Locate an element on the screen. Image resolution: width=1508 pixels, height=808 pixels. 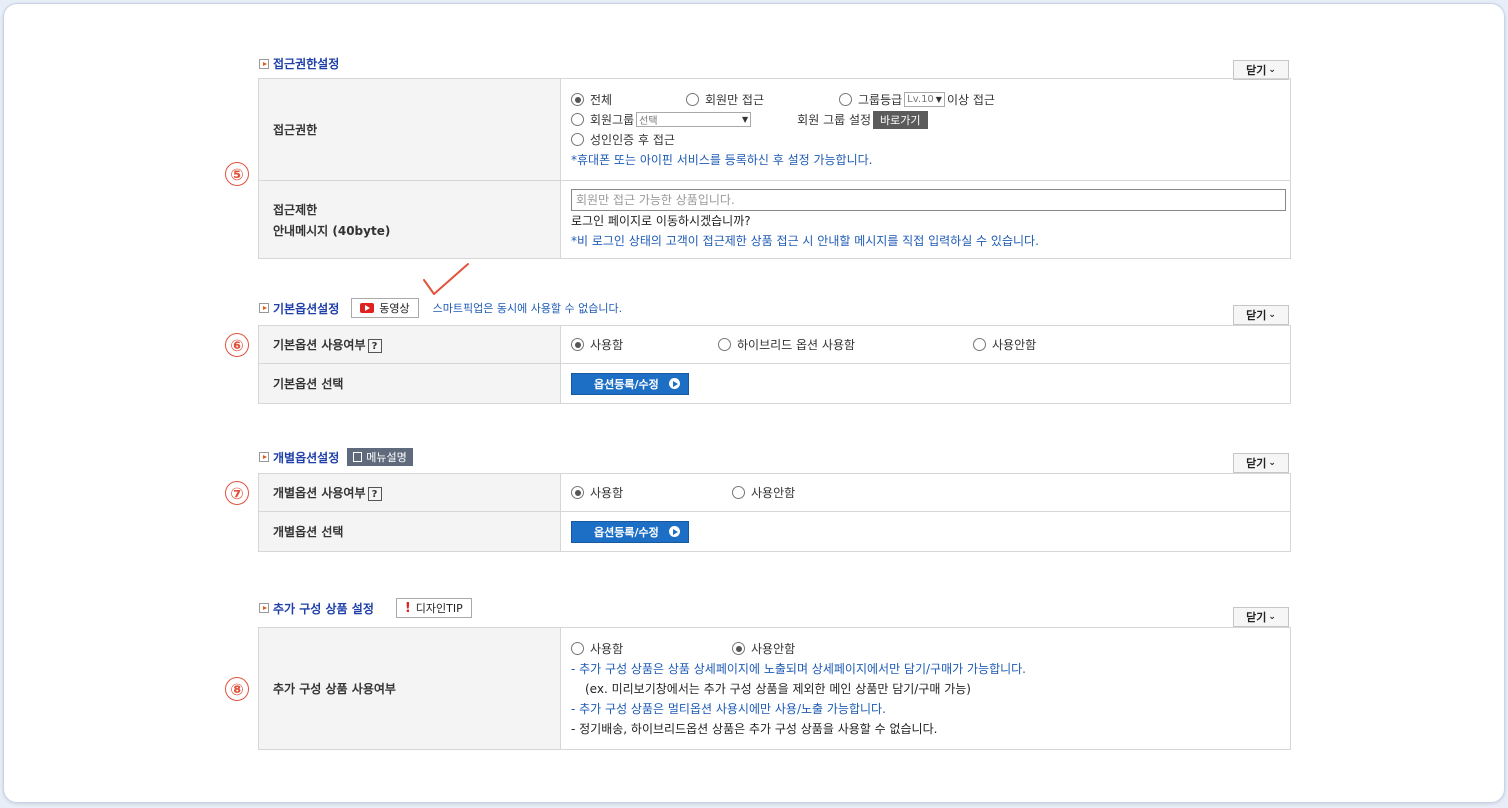
radio-additional-unused is located at coordinates (738, 648).